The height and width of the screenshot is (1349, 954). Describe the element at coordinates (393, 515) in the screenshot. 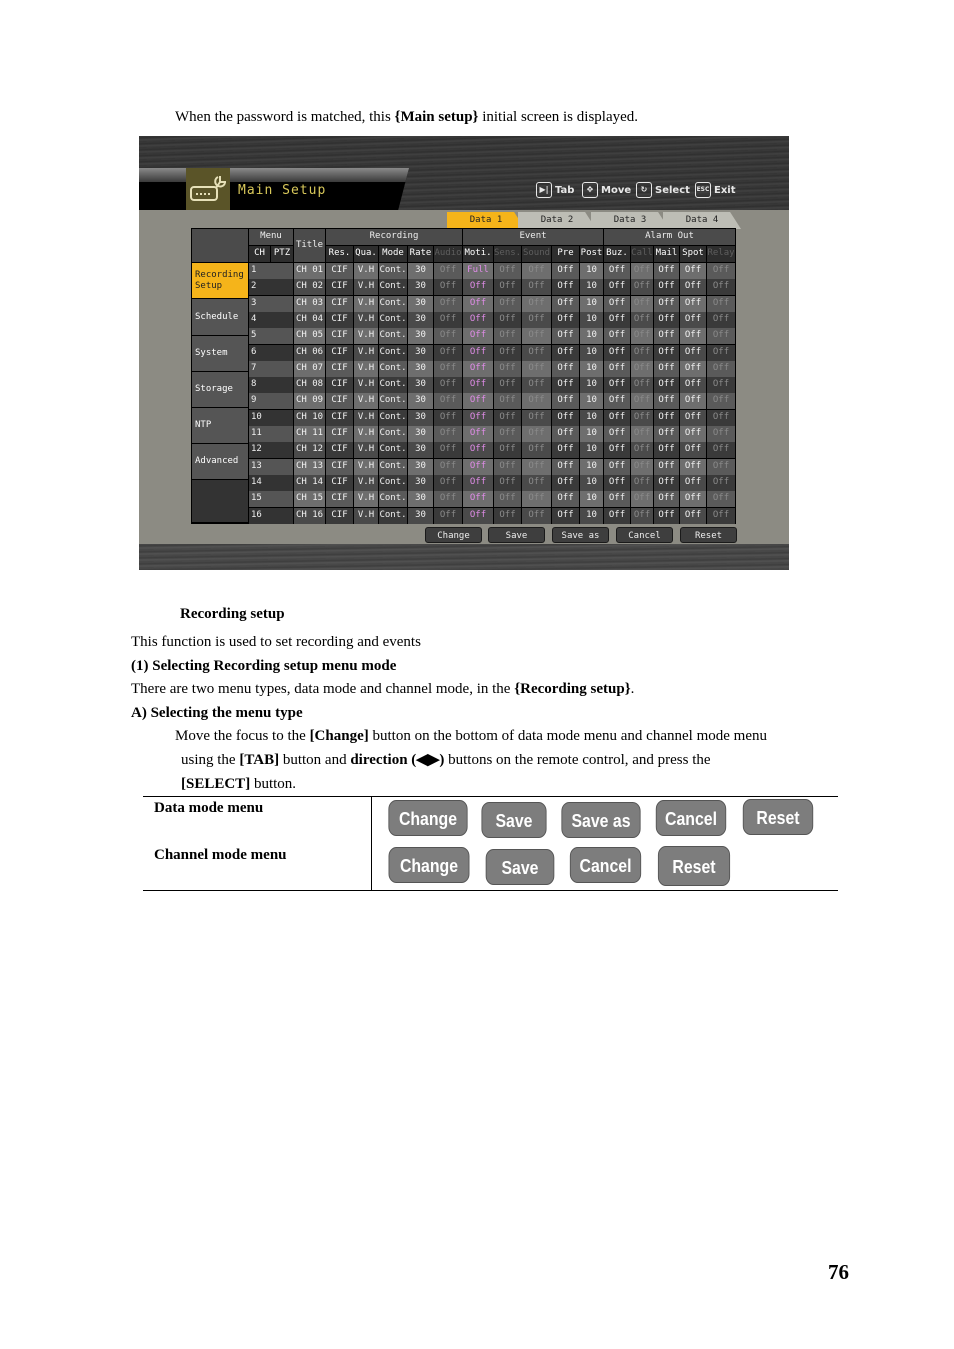

I see `cell-mode-row-16: Cont.` at that location.